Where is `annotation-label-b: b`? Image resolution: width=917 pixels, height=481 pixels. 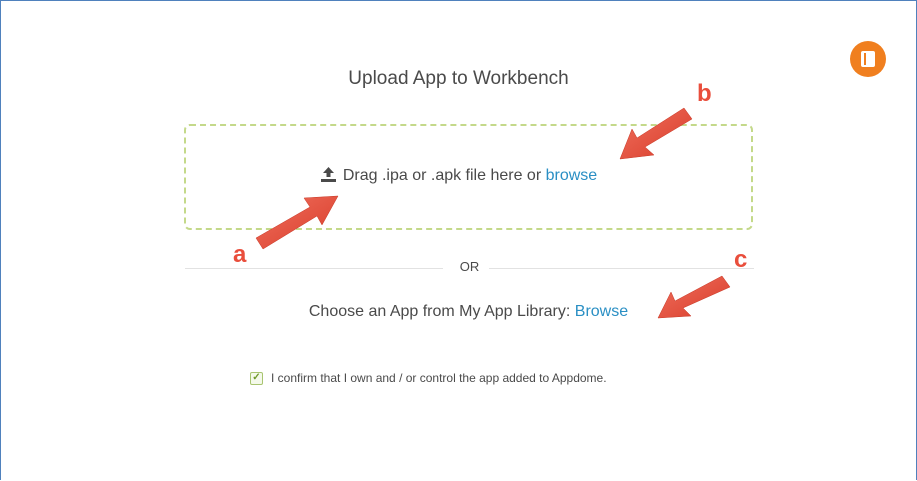
annotation-label-b: b is located at coordinates (704, 93).